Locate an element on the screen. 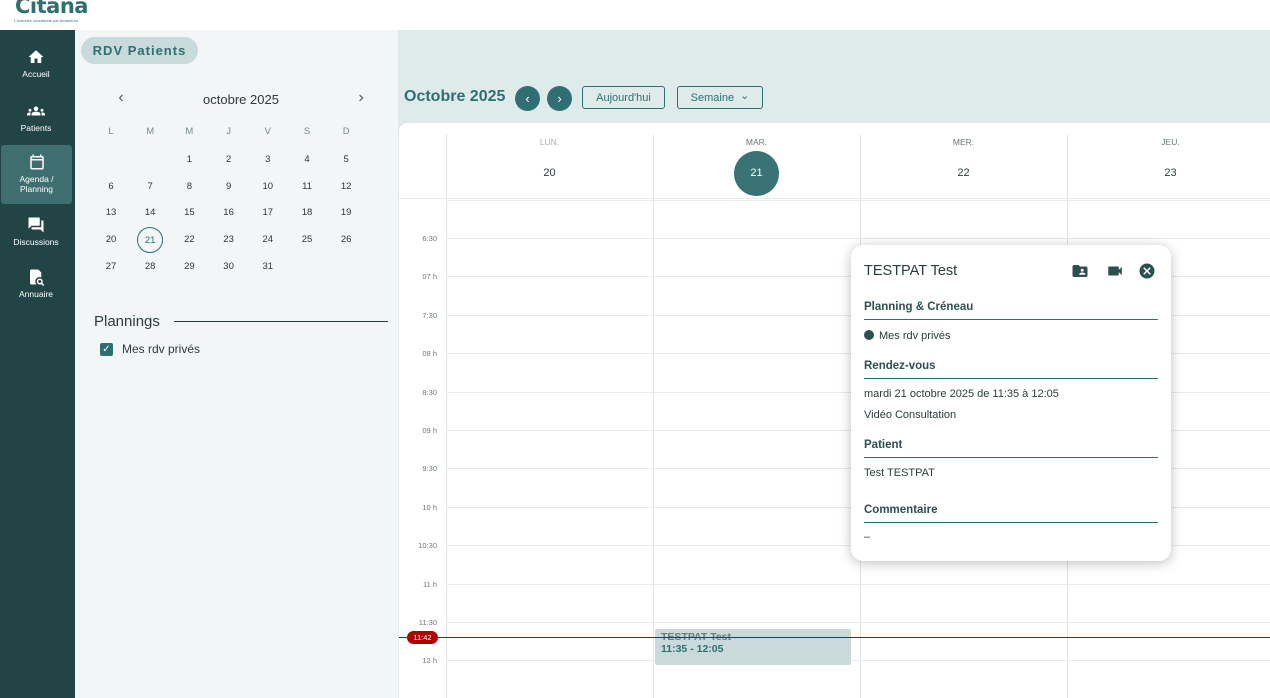  mini-calendar-day: 23 is located at coordinates (229, 240).